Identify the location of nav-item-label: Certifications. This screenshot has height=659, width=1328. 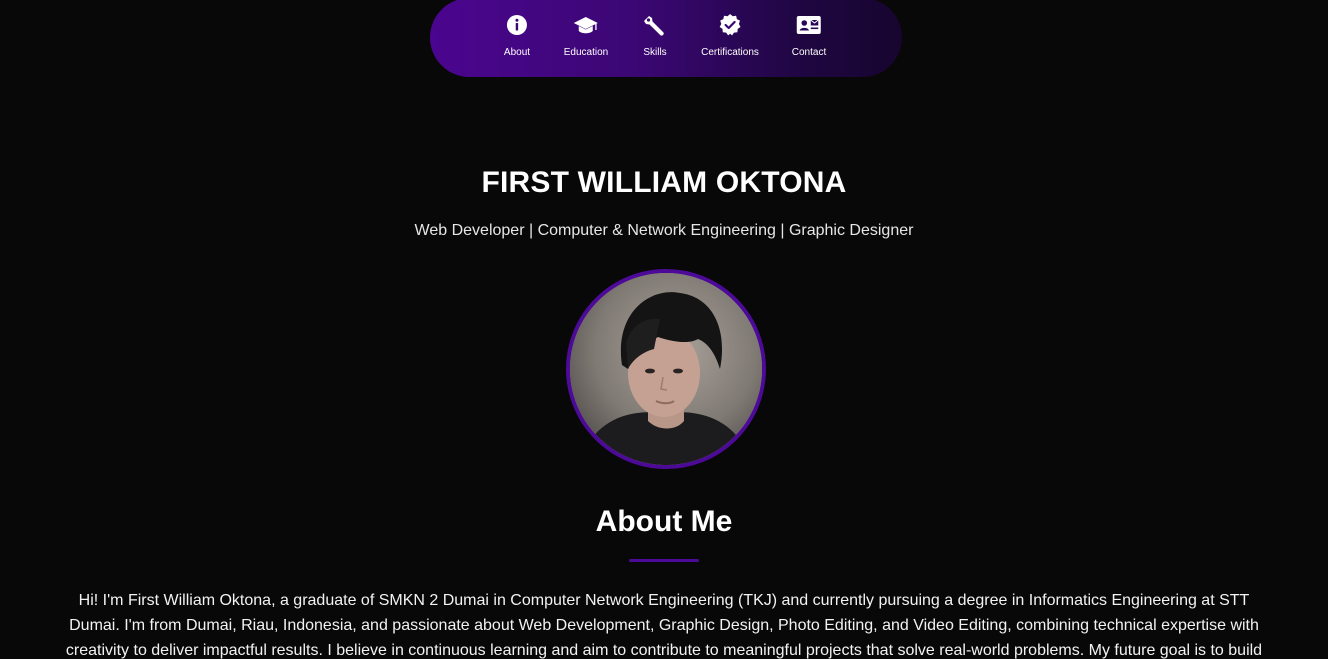
(730, 52).